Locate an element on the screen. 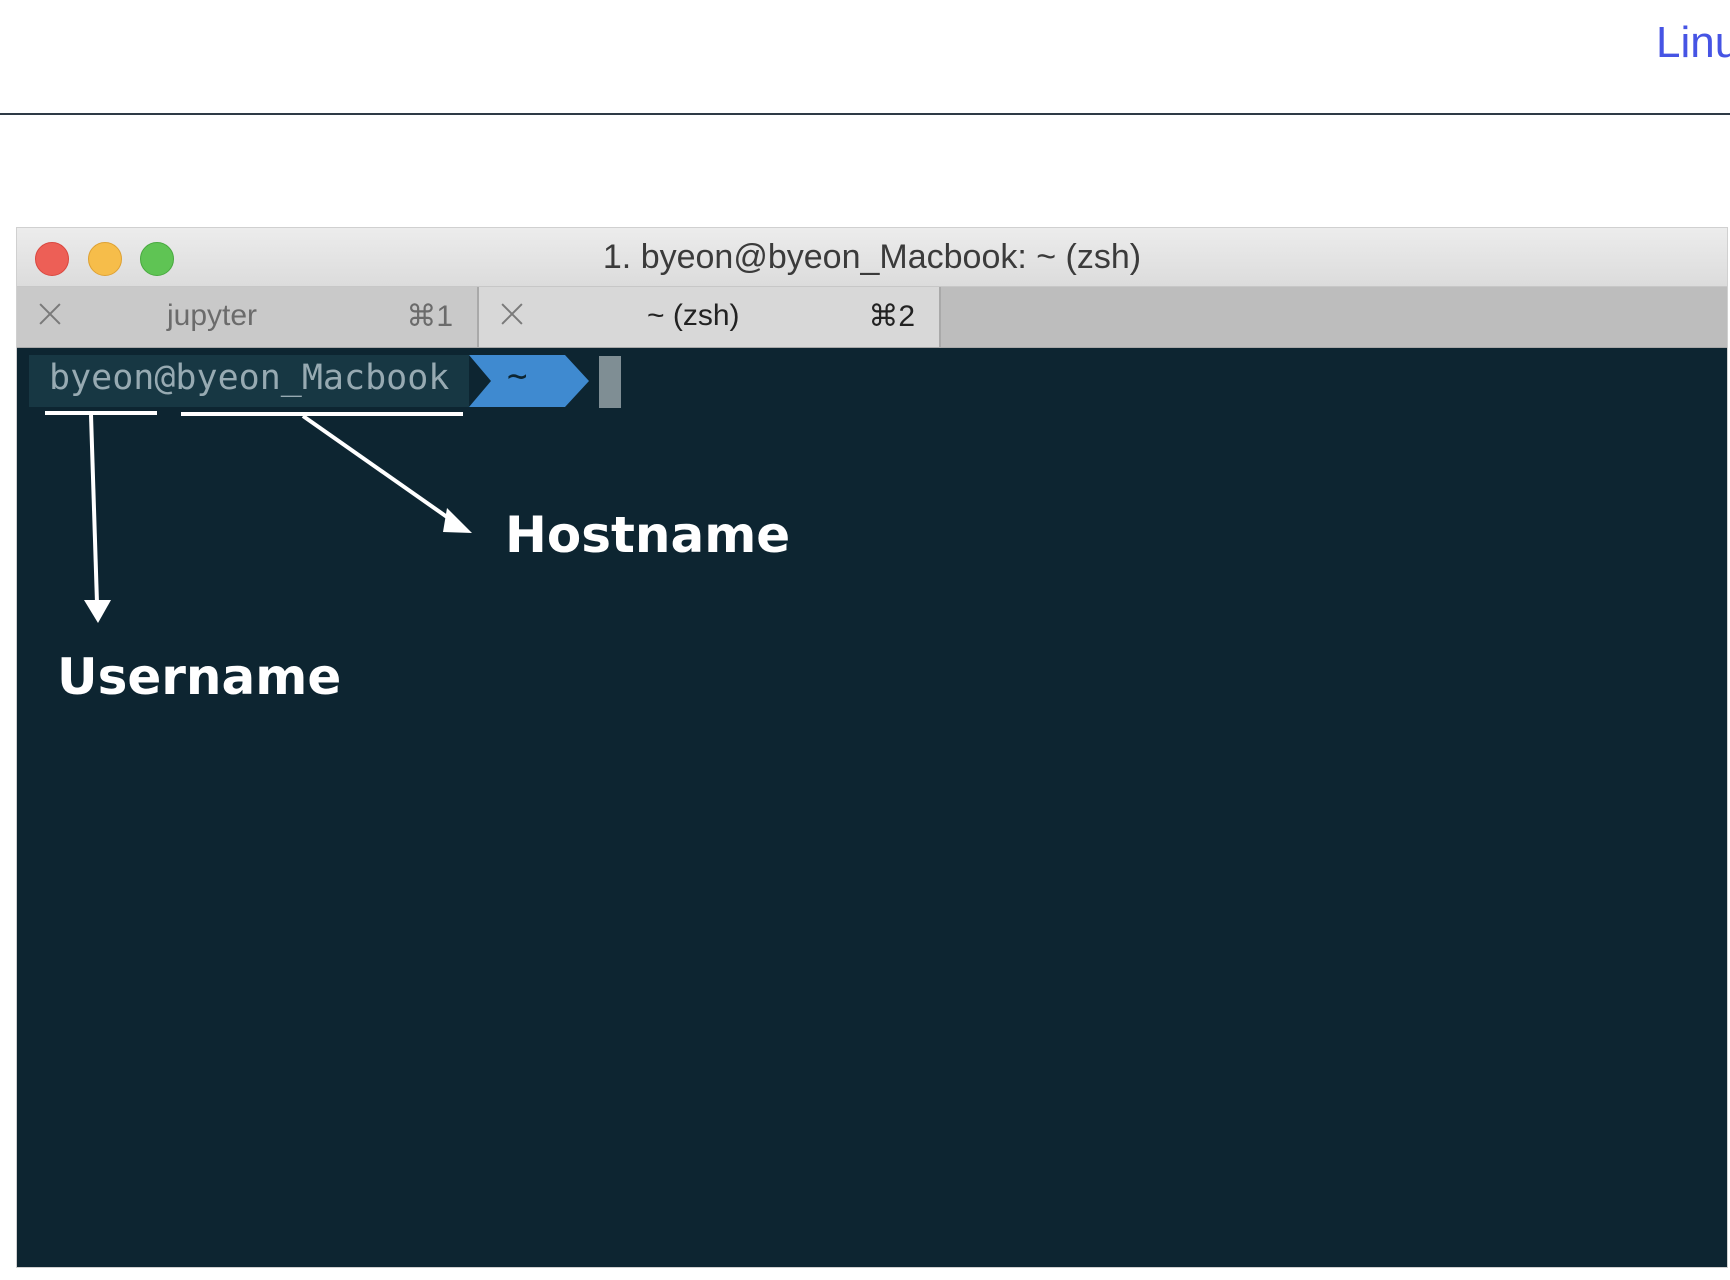  tab-jupyter: jupyter ⌘1 is located at coordinates (248, 317).